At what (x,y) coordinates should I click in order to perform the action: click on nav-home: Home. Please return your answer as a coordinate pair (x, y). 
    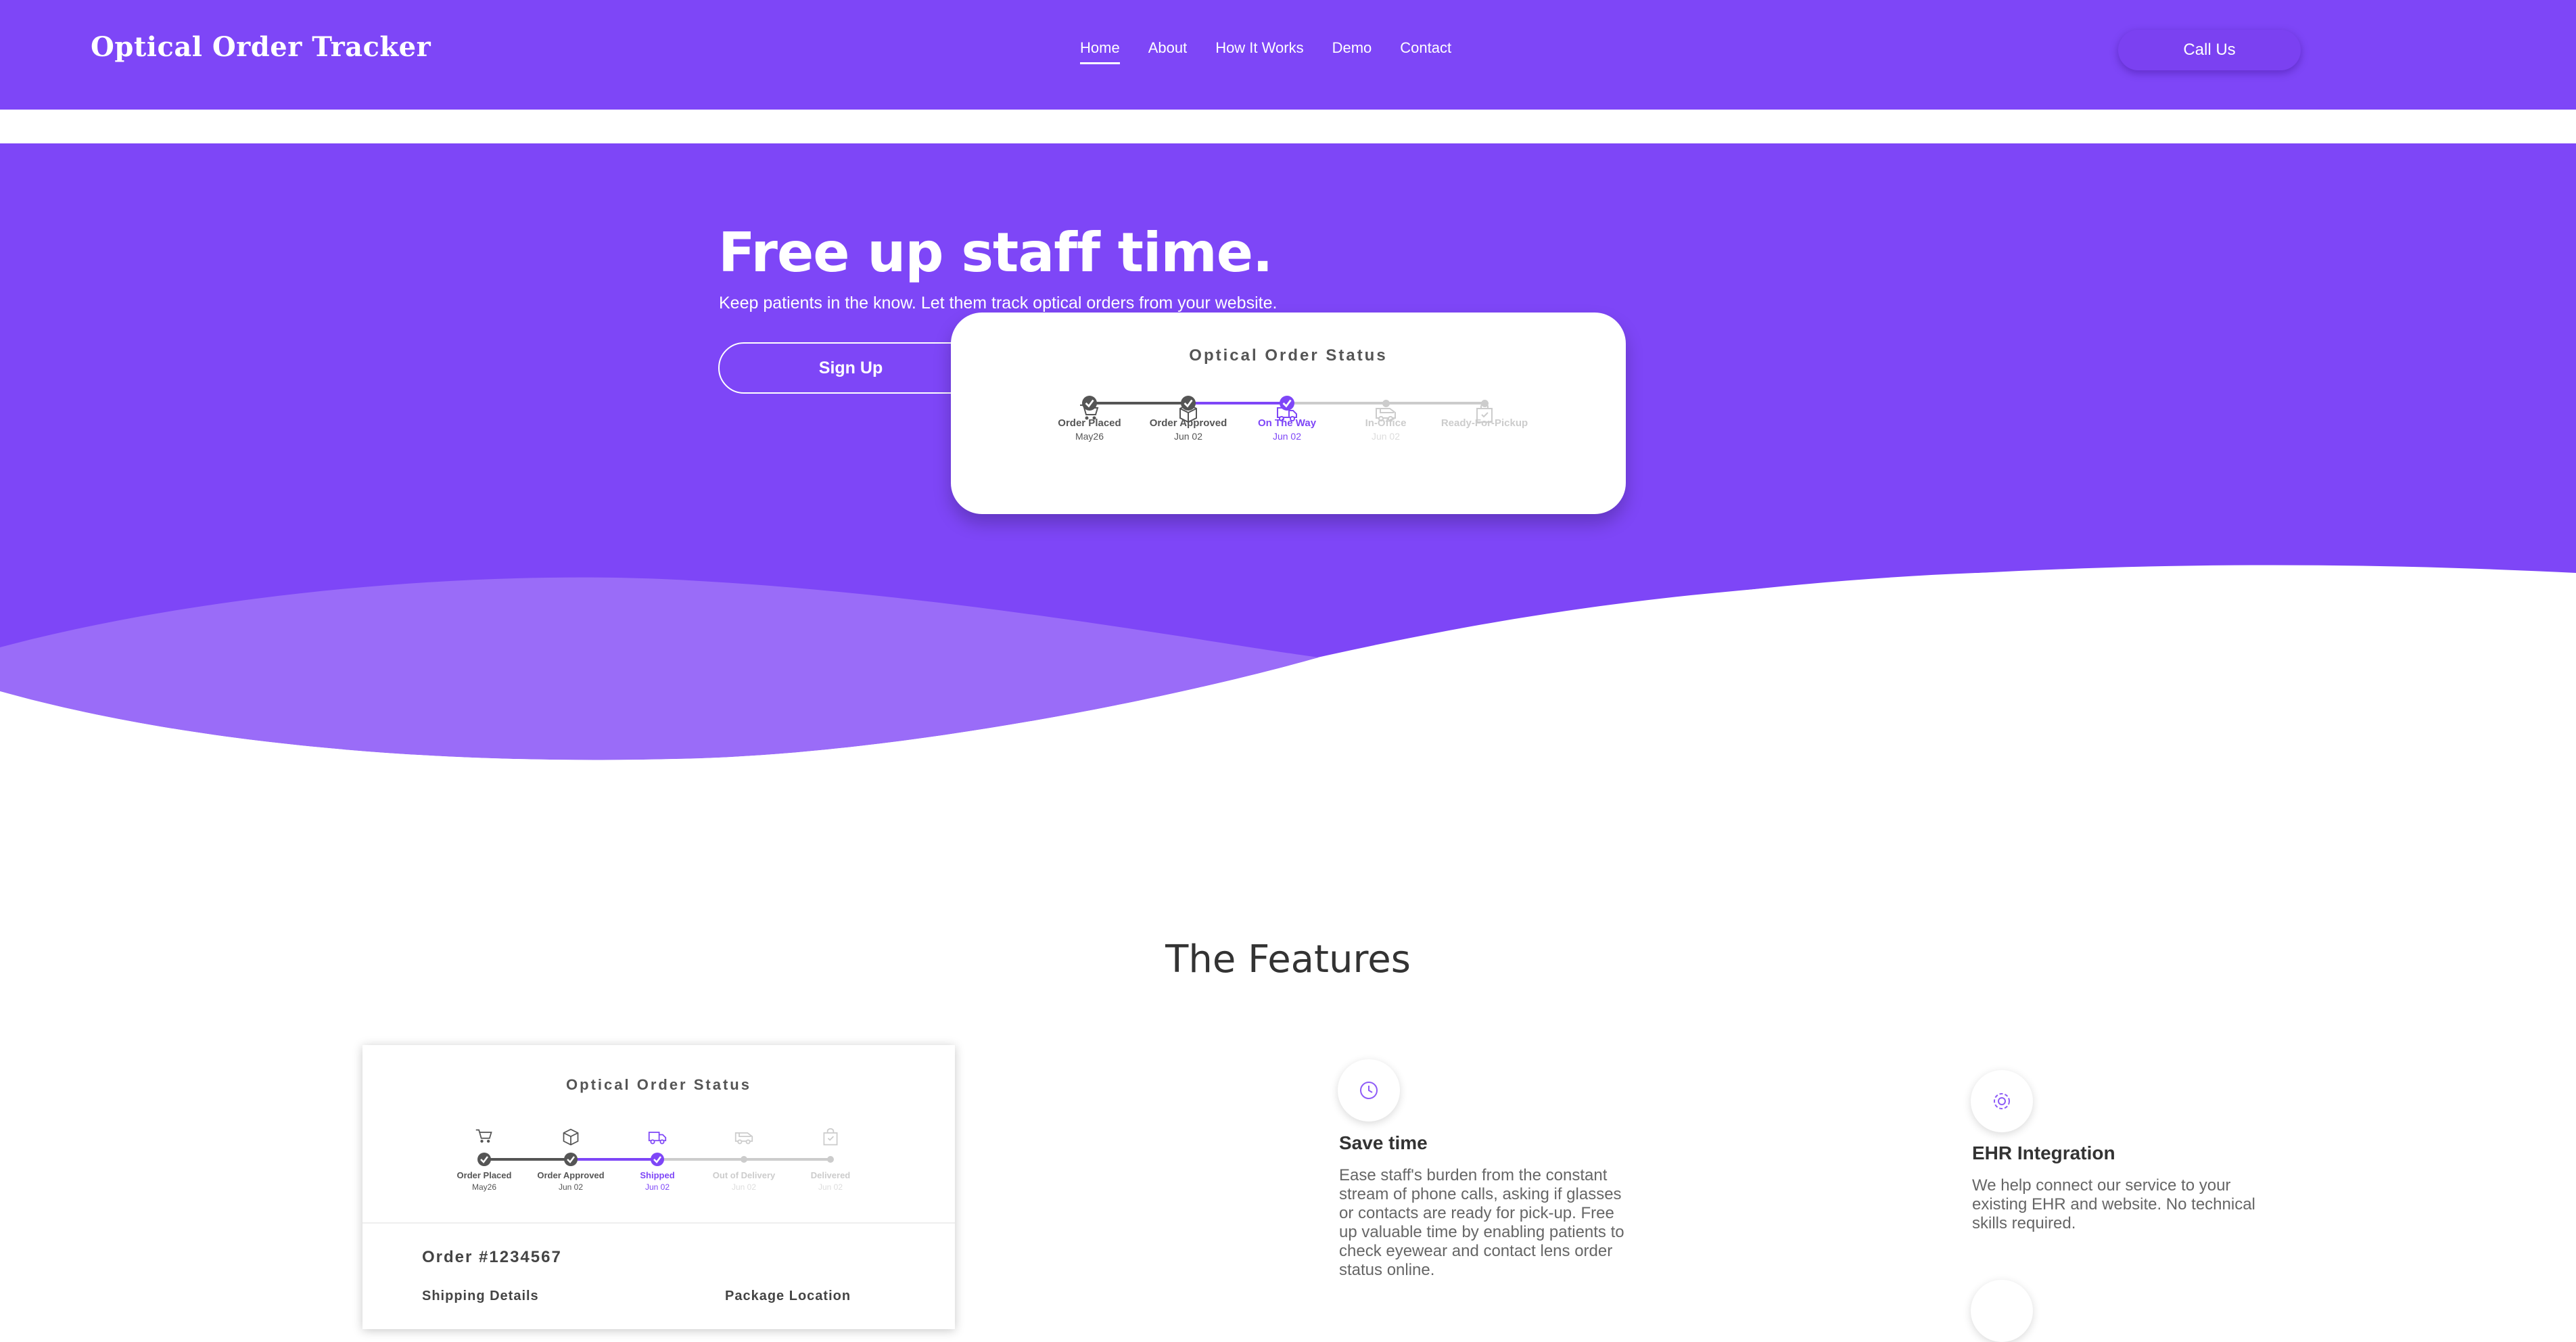
    Looking at the image, I should click on (1100, 51).